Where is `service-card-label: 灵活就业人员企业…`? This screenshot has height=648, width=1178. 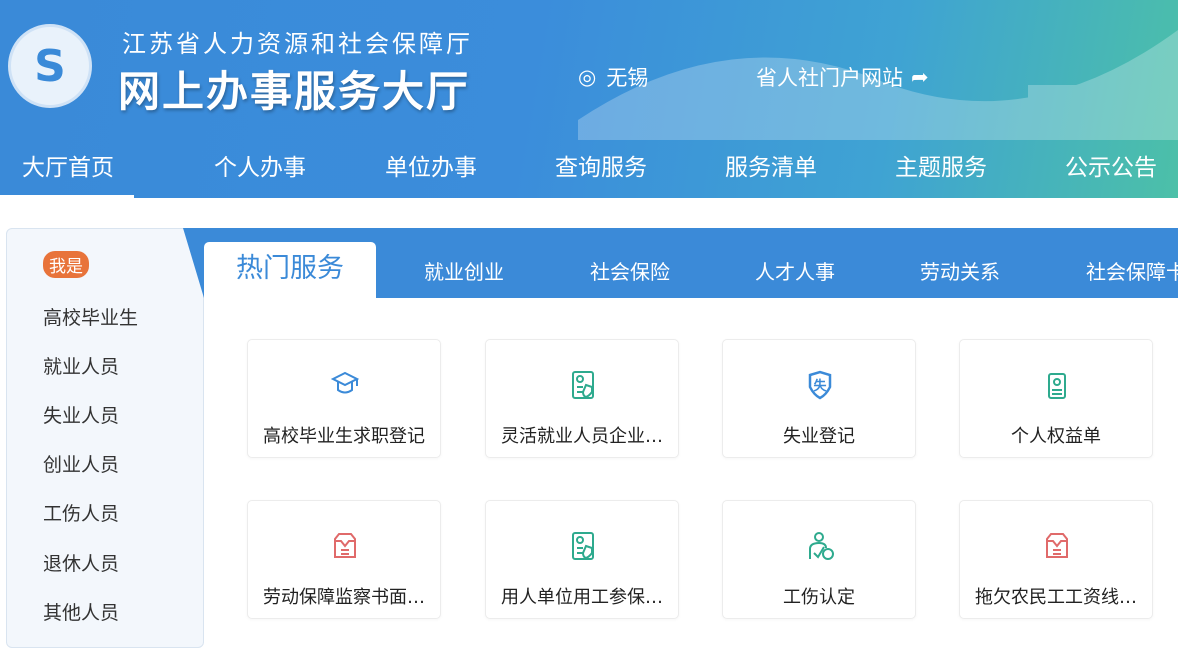 service-card-label: 灵活就业人员企业… is located at coordinates (582, 436).